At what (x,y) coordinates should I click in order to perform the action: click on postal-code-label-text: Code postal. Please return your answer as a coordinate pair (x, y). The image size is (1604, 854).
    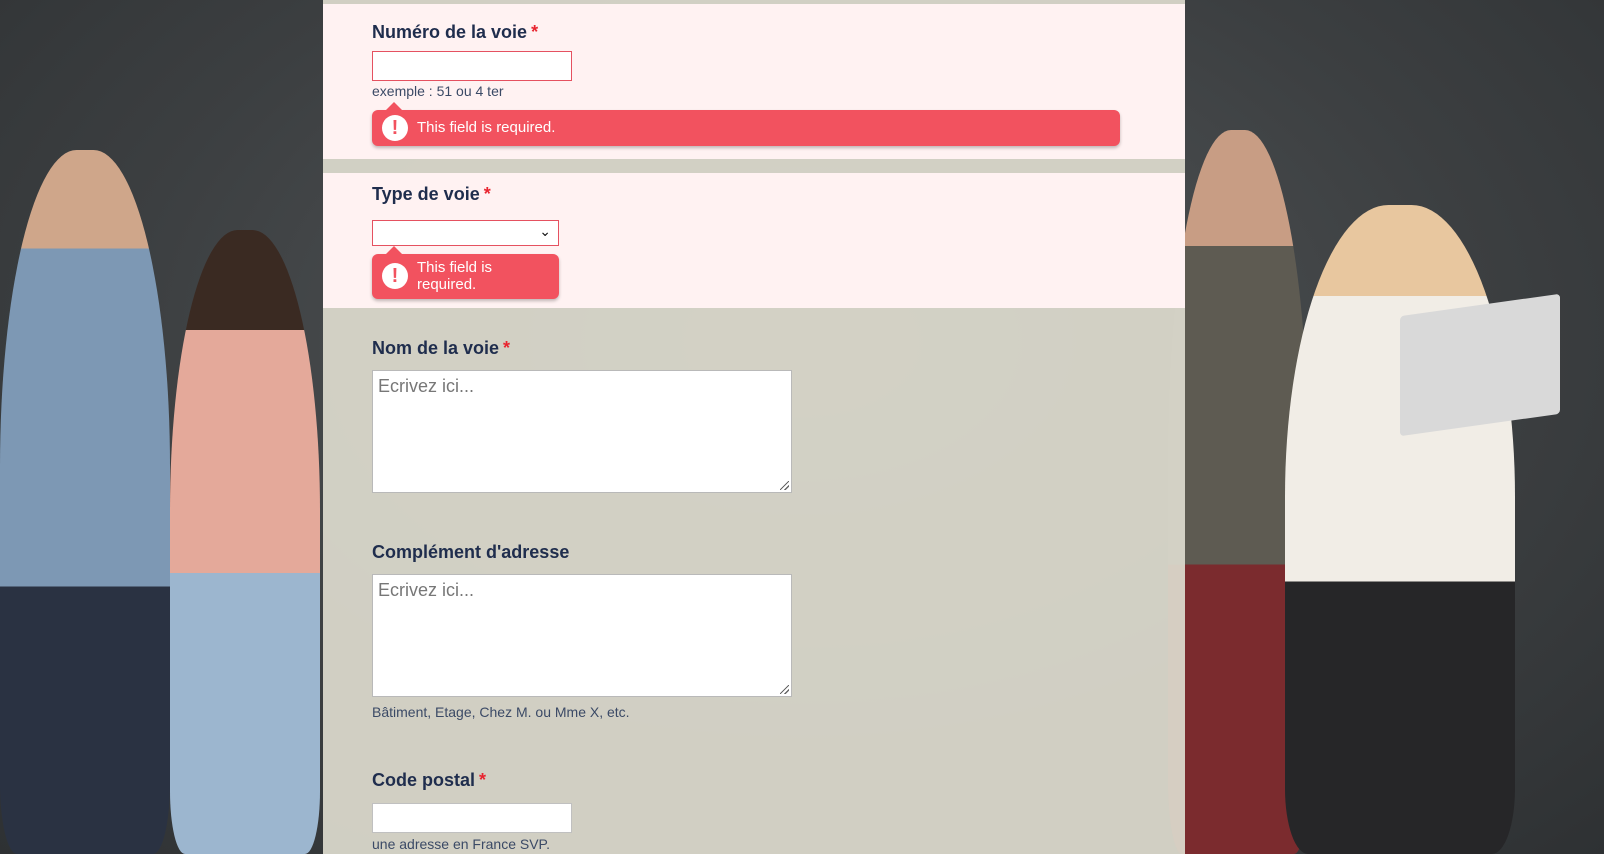
    Looking at the image, I should click on (424, 780).